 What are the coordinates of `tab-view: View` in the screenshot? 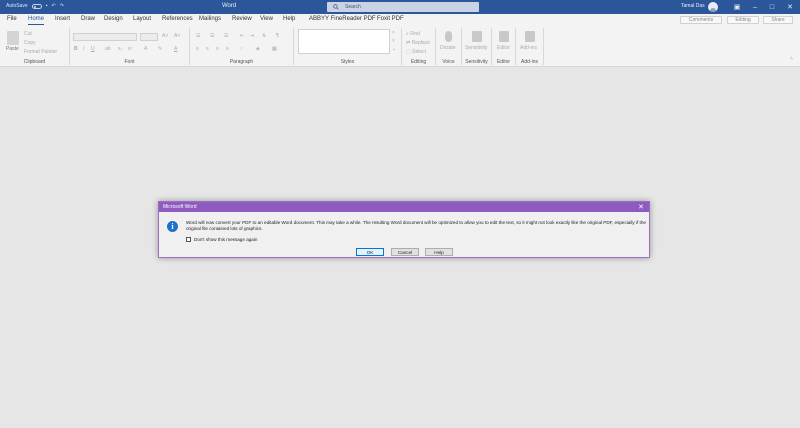 It's located at (266, 19).